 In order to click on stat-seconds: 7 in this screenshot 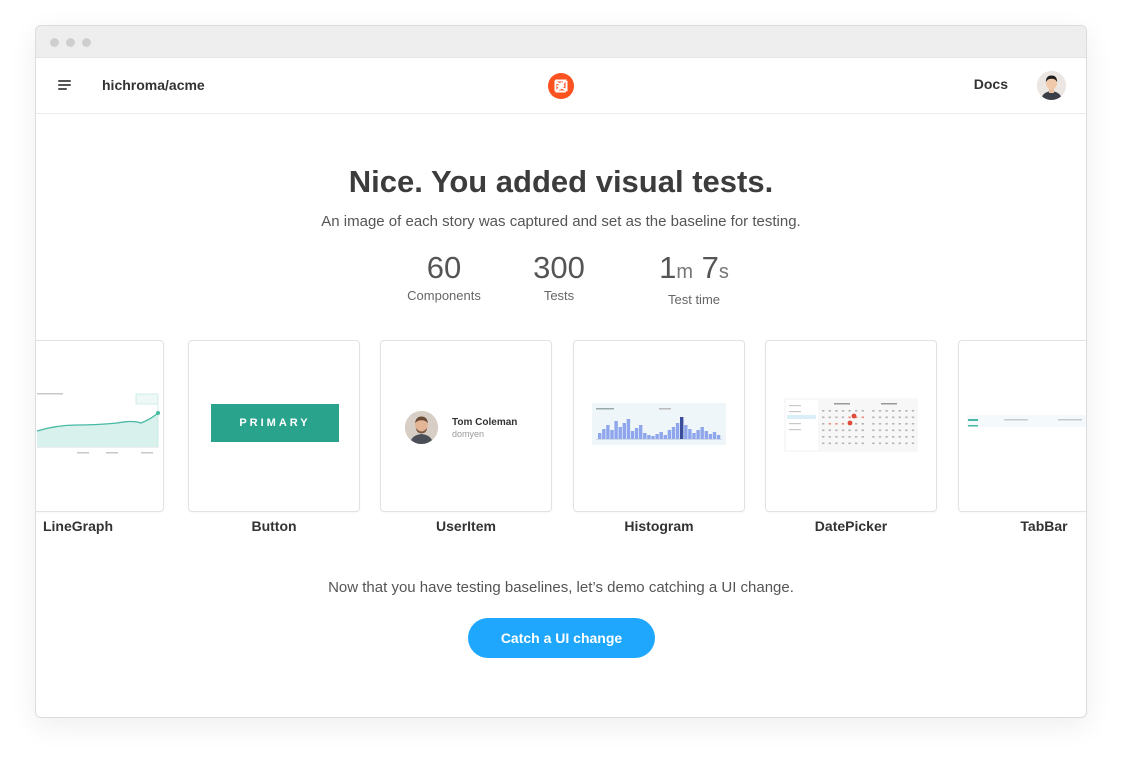, I will do `click(710, 267)`.